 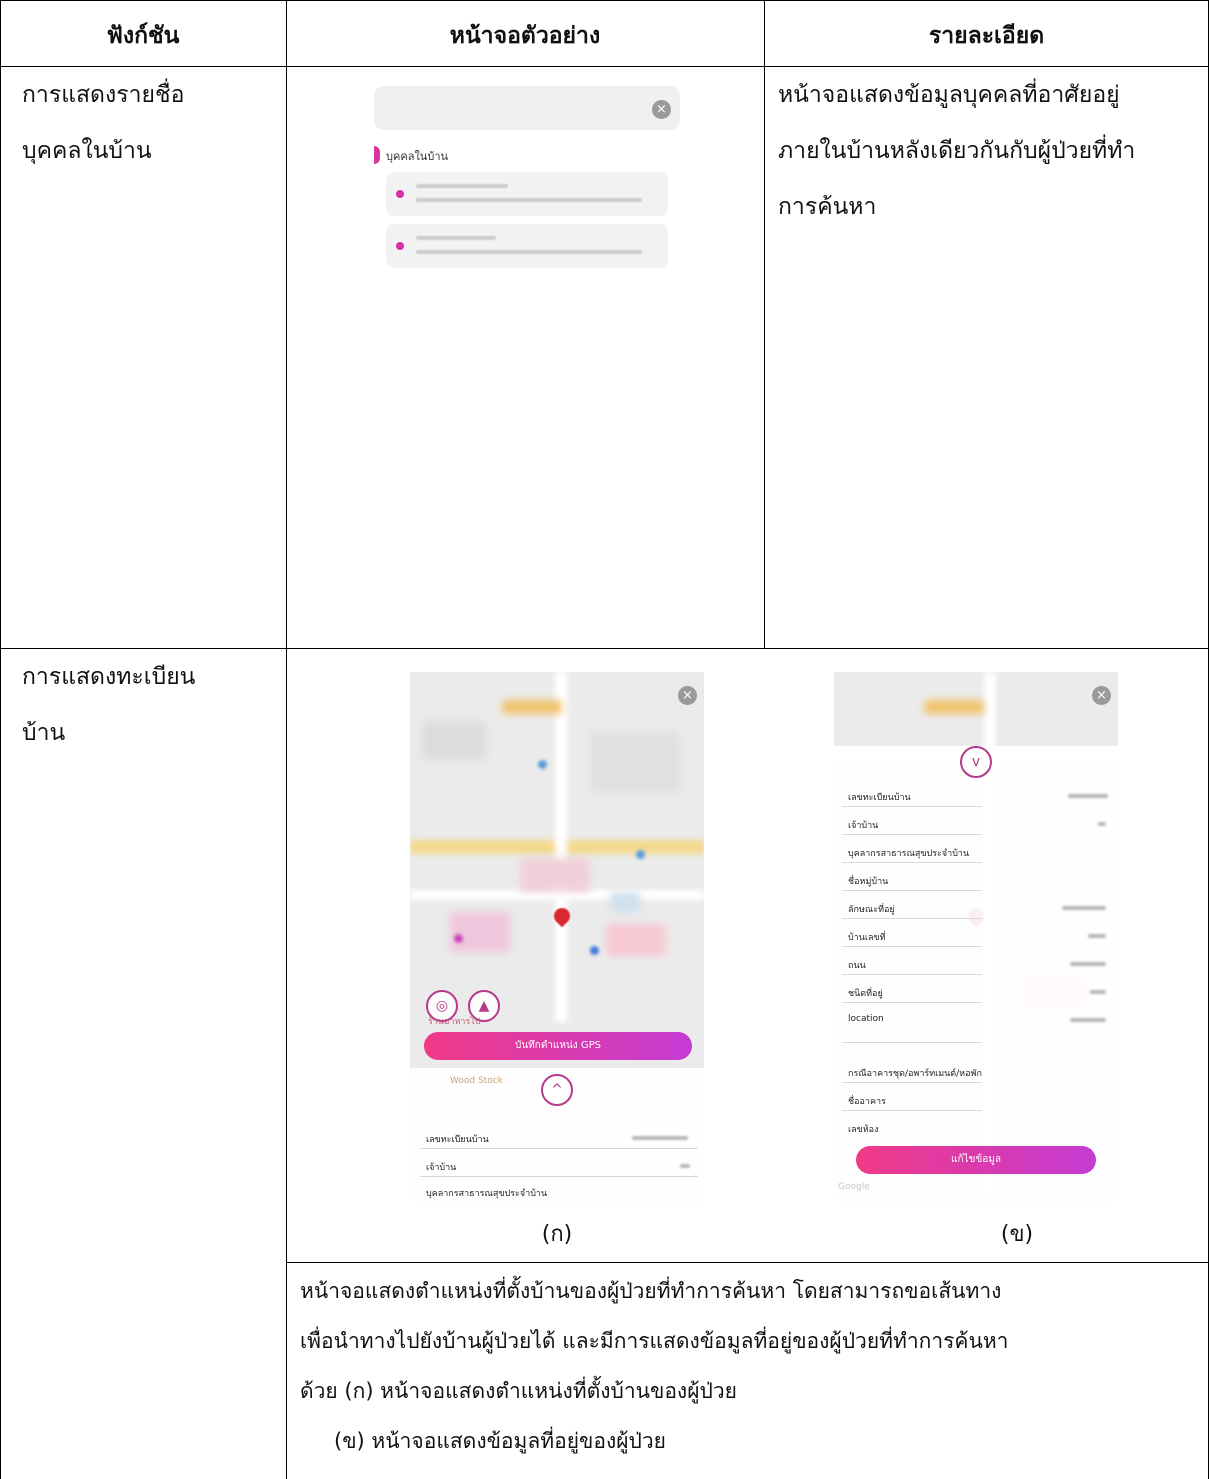 I want to click on save-gps-button: บันทึกตำแหน่ง GPS, so click(x=558, y=1046).